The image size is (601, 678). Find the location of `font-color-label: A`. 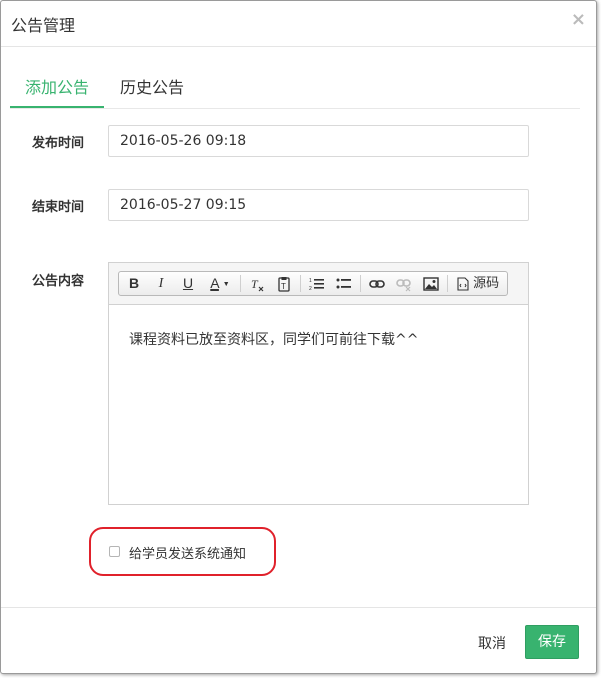

font-color-label: A is located at coordinates (214, 283).